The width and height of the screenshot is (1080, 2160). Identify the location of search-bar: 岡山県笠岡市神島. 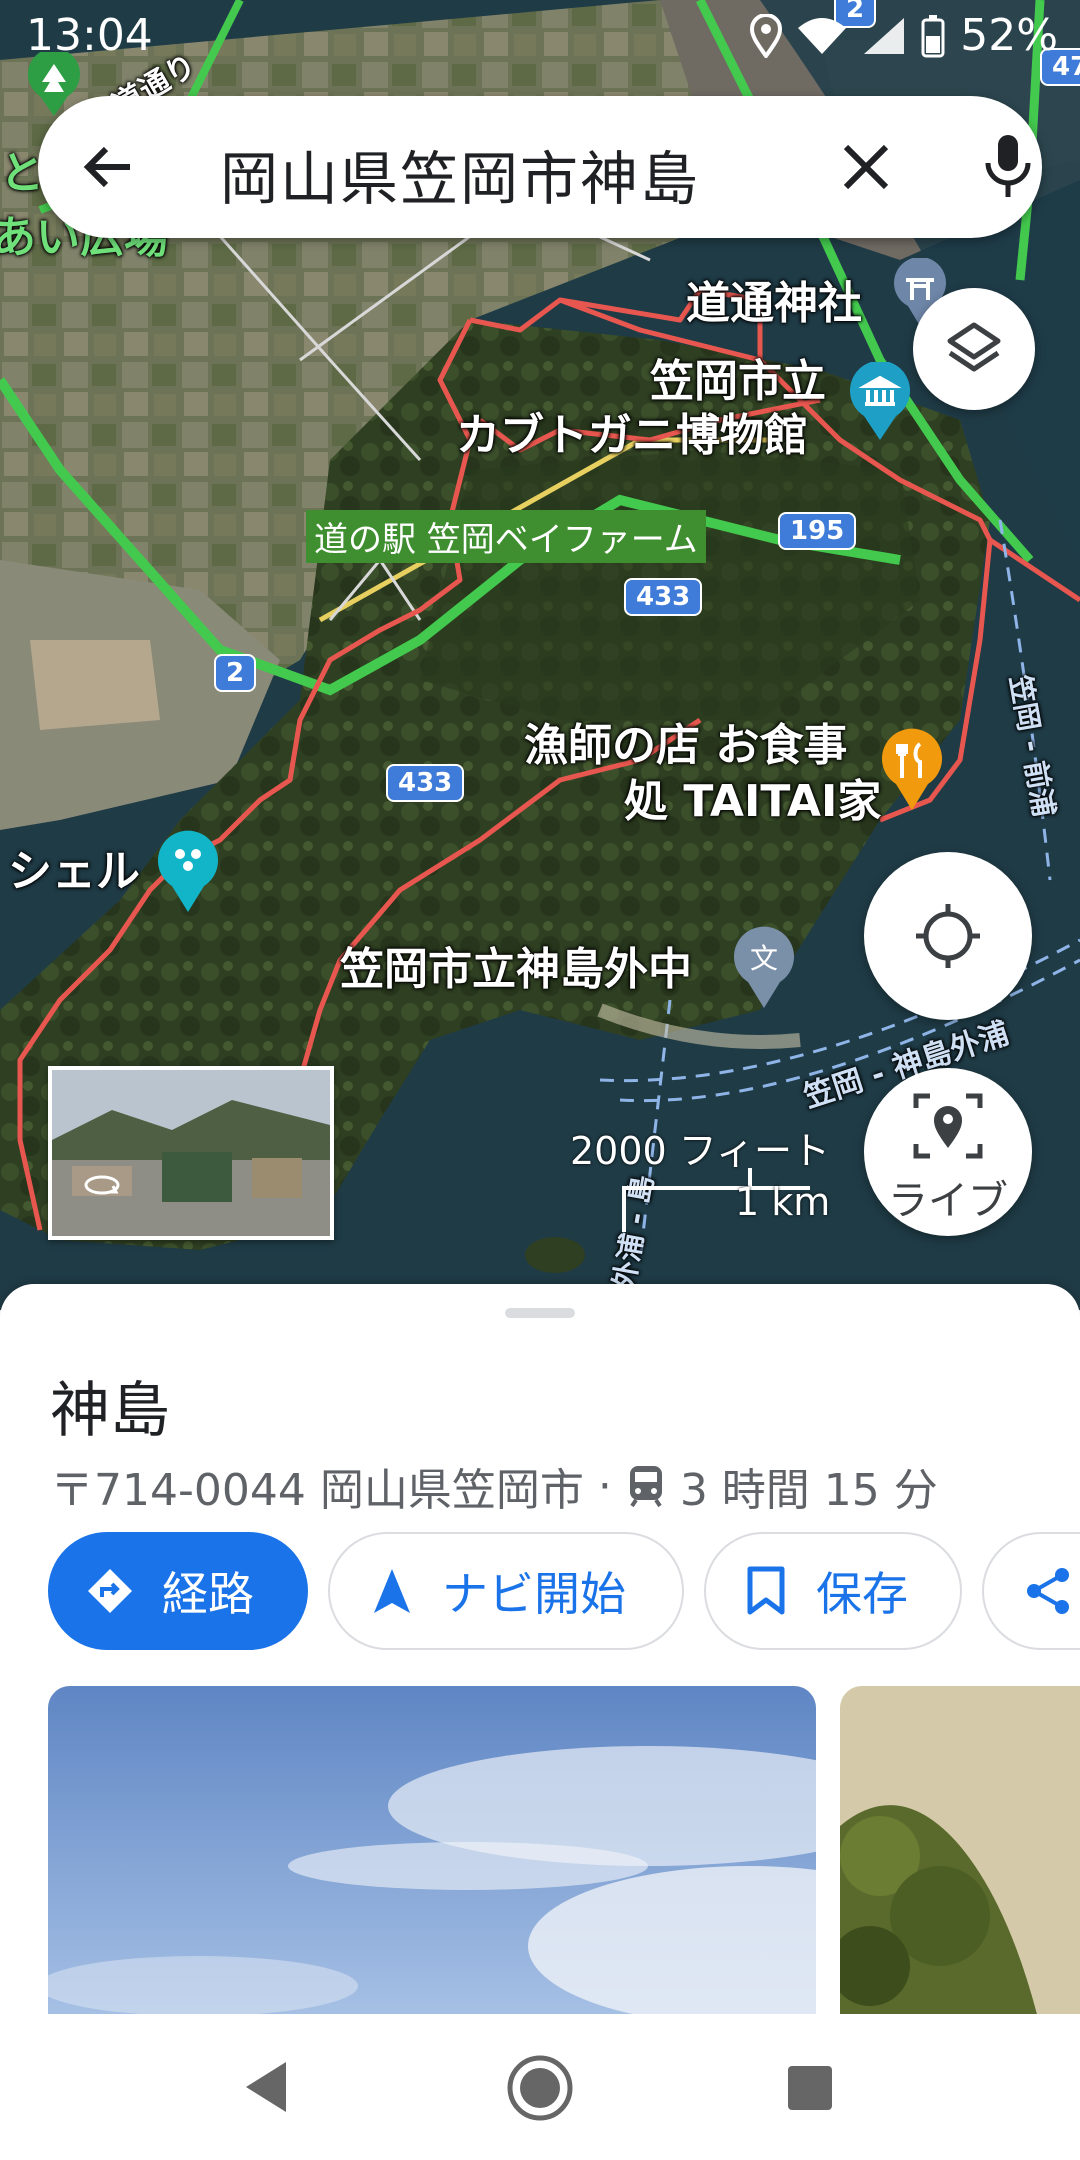
(540, 167).